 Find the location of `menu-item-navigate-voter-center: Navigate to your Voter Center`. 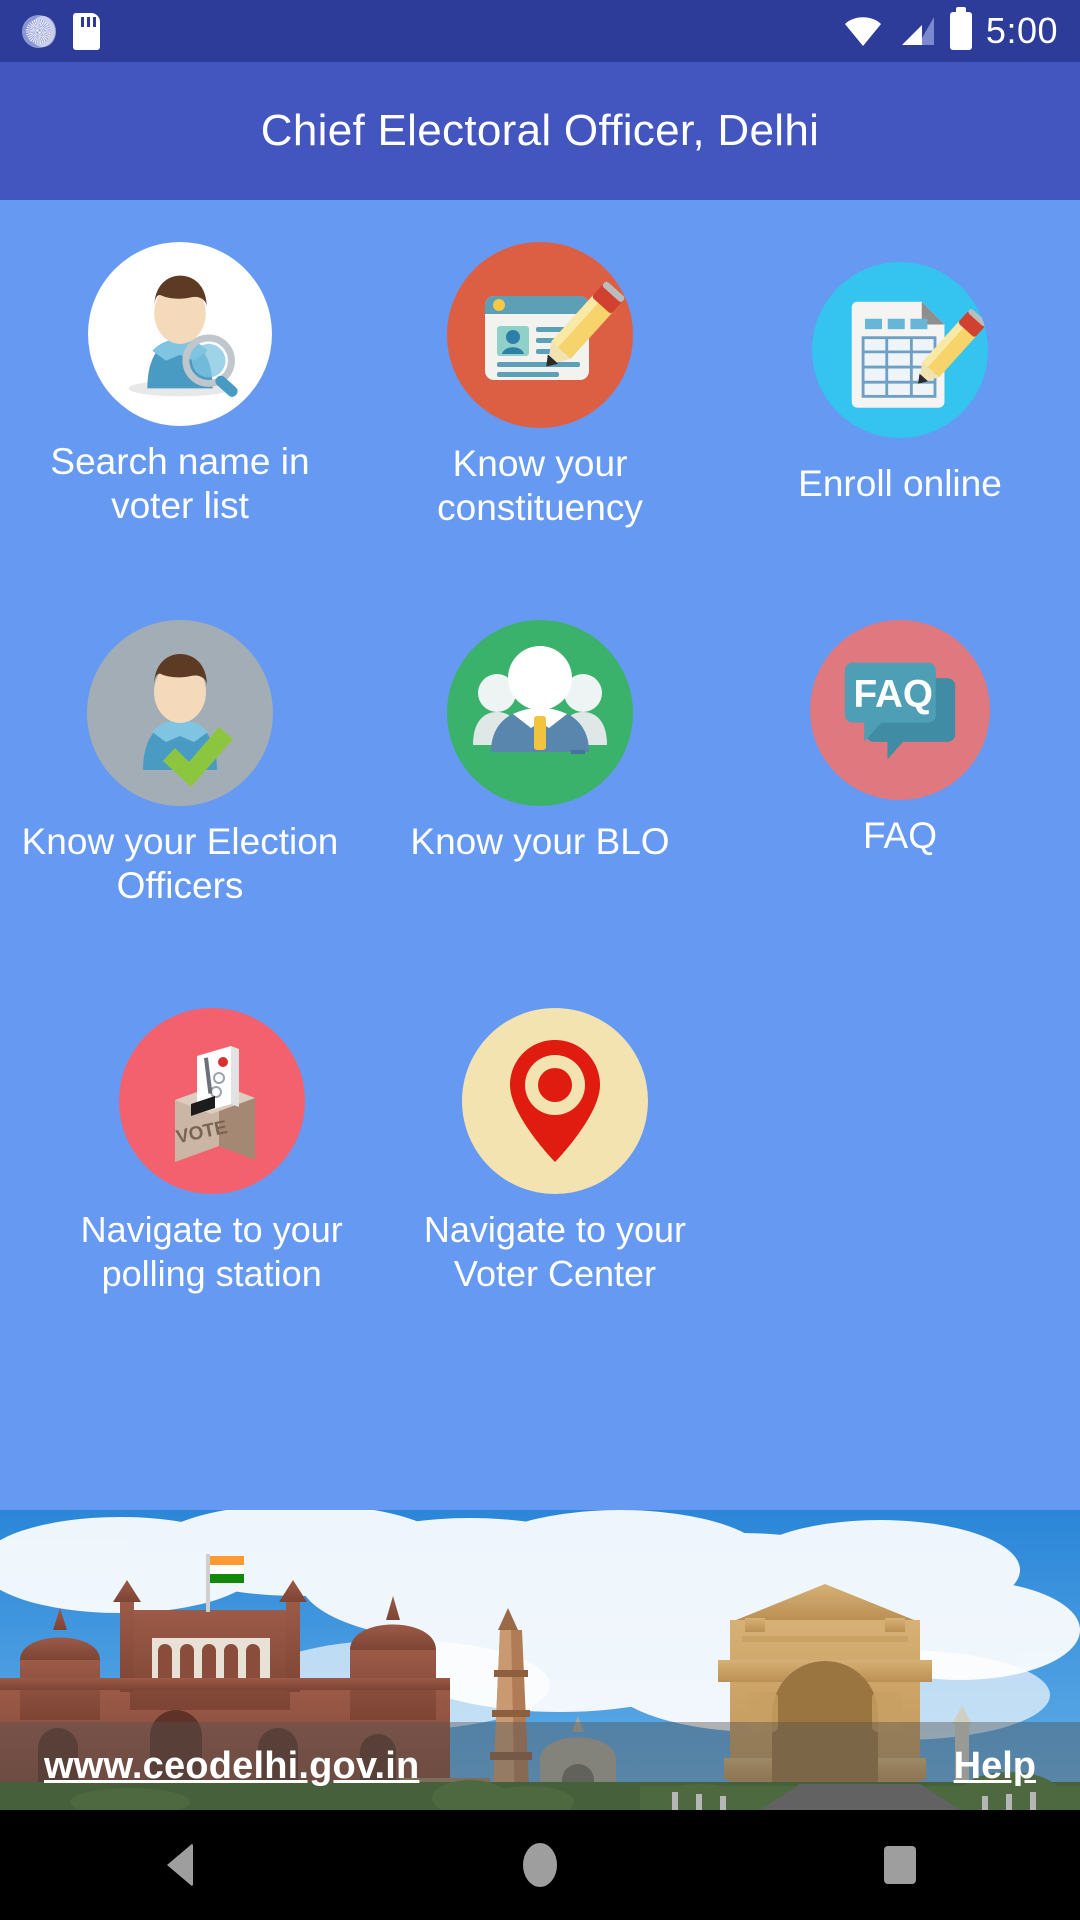

menu-item-navigate-voter-center: Navigate to your Voter Center is located at coordinates (559, 1160).